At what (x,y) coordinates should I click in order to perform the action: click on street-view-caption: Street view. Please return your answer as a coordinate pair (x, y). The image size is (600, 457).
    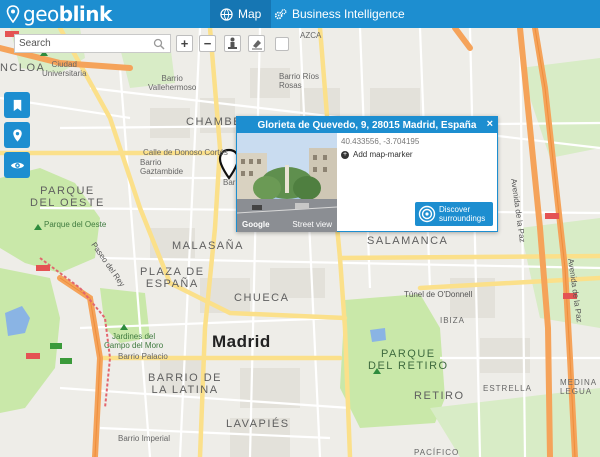
    Looking at the image, I should click on (312, 224).